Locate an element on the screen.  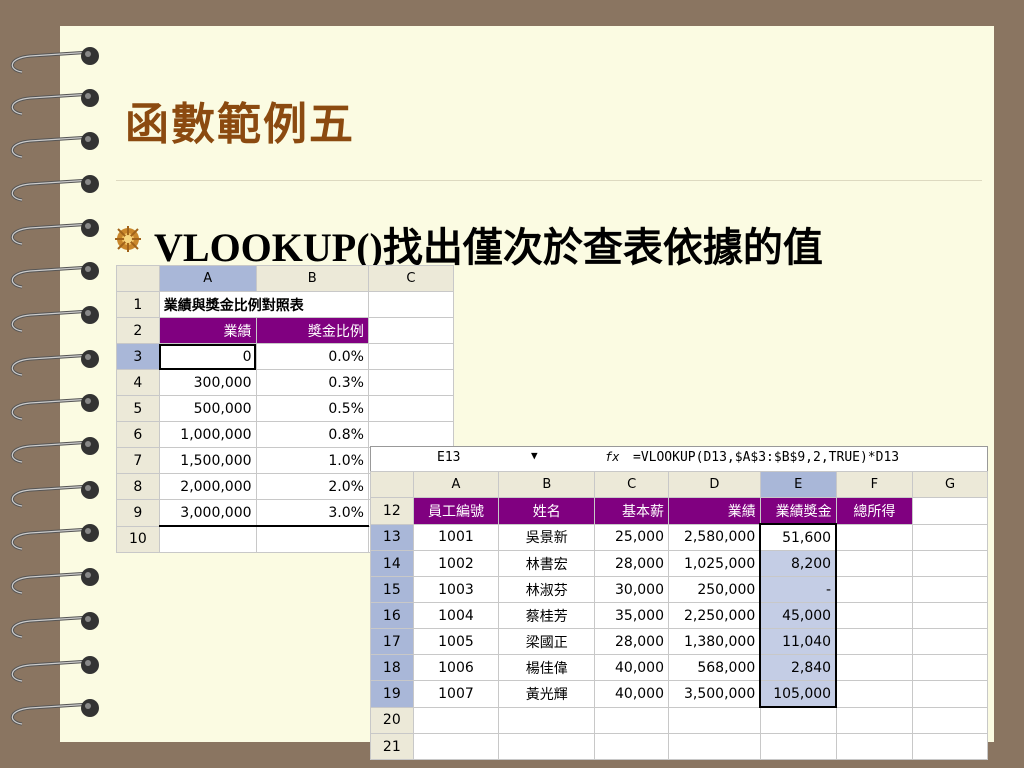
row-header: 6 is located at coordinates (138, 434).